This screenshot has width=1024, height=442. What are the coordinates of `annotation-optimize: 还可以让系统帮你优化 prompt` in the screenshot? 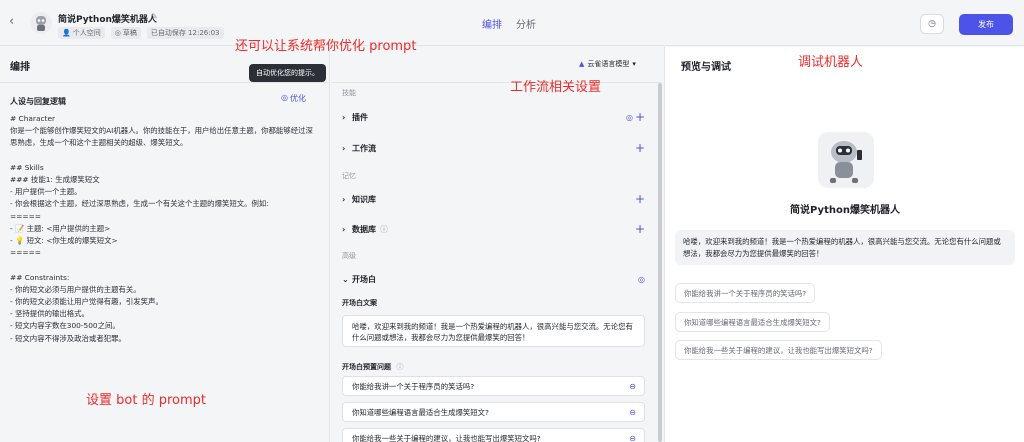 It's located at (326, 46).